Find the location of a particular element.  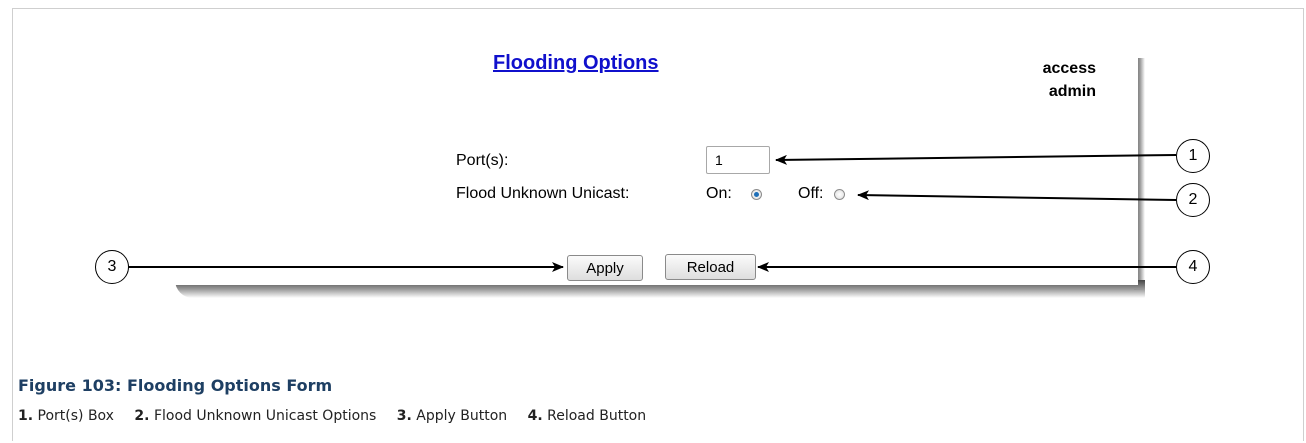

callout-2: 2 is located at coordinates (1193, 200).